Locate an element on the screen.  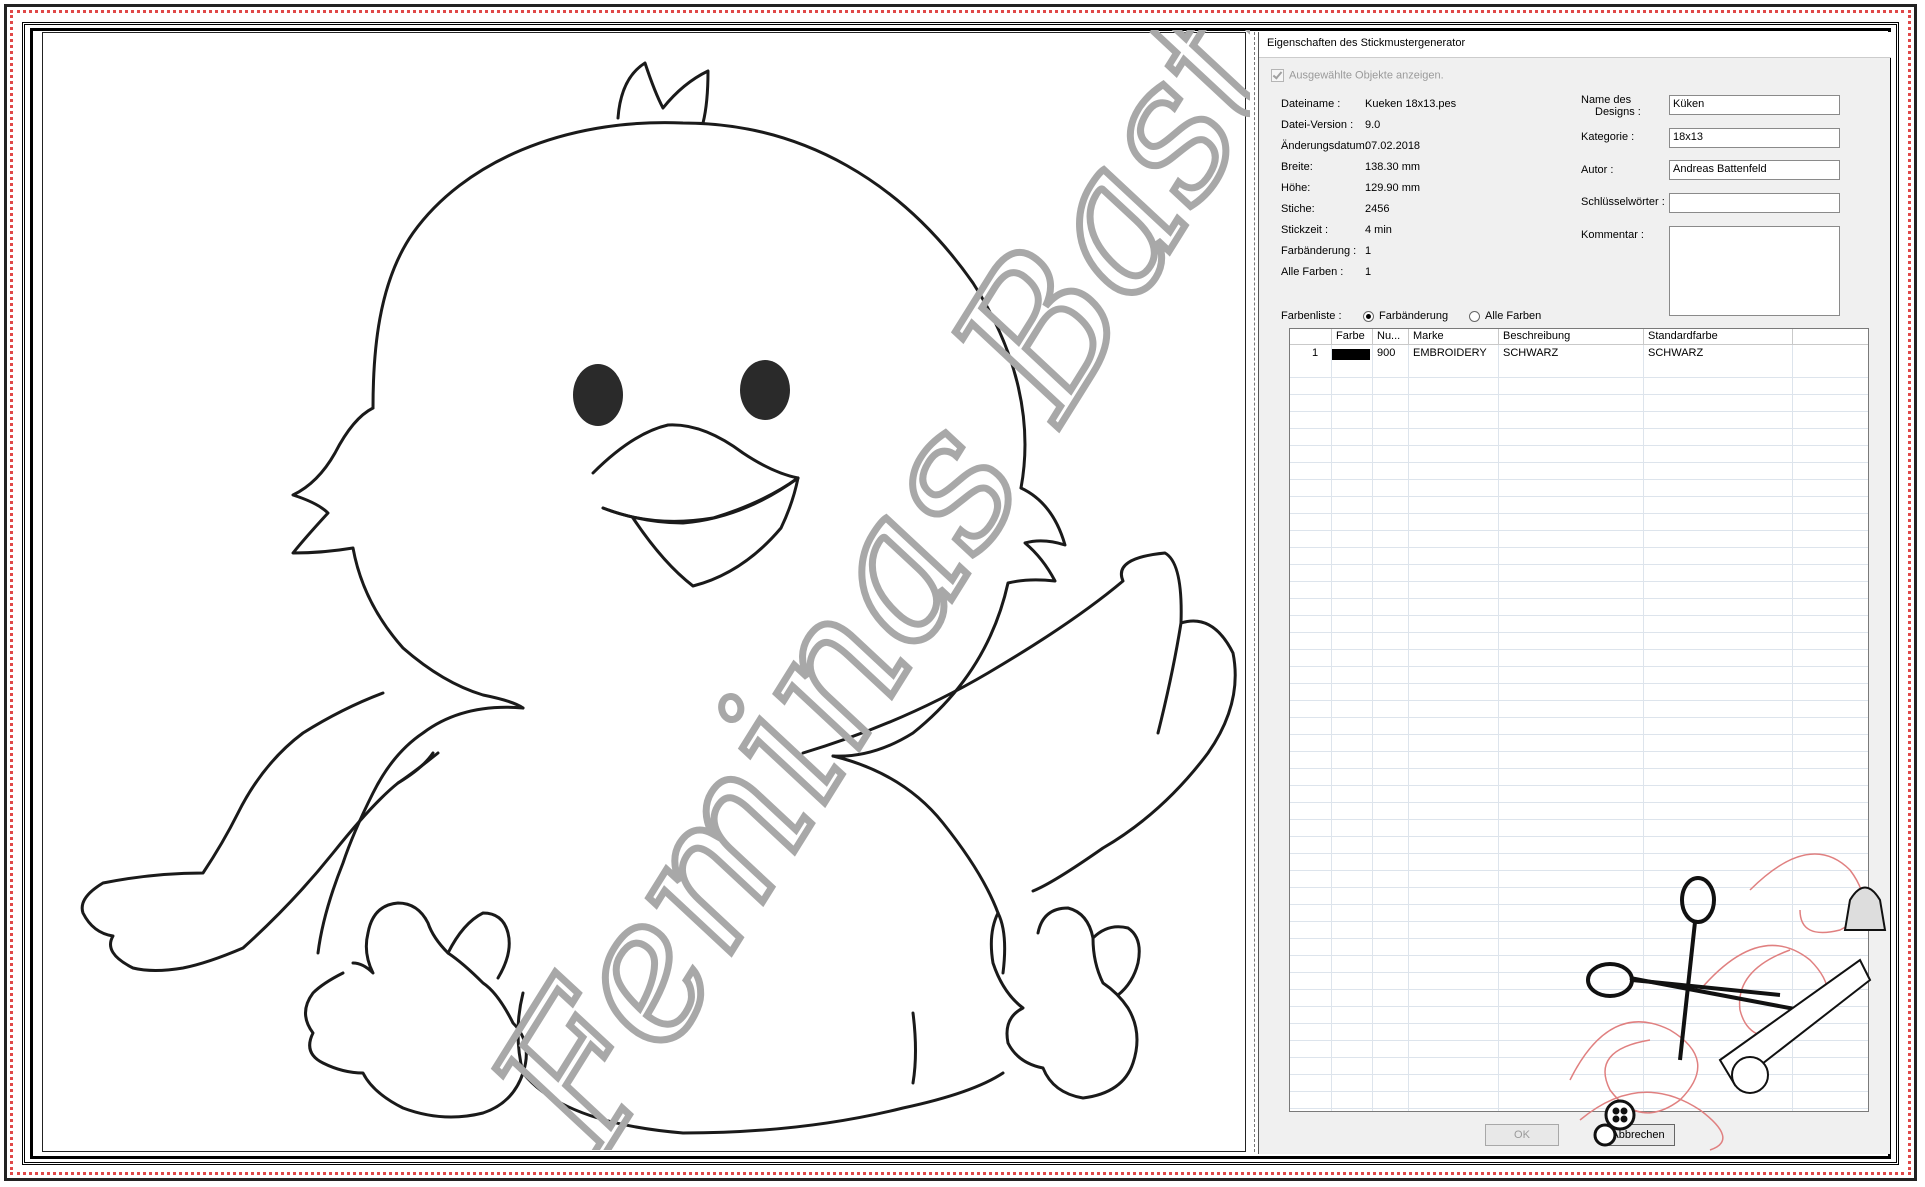
info-label: Breite: is located at coordinates (1297, 167).